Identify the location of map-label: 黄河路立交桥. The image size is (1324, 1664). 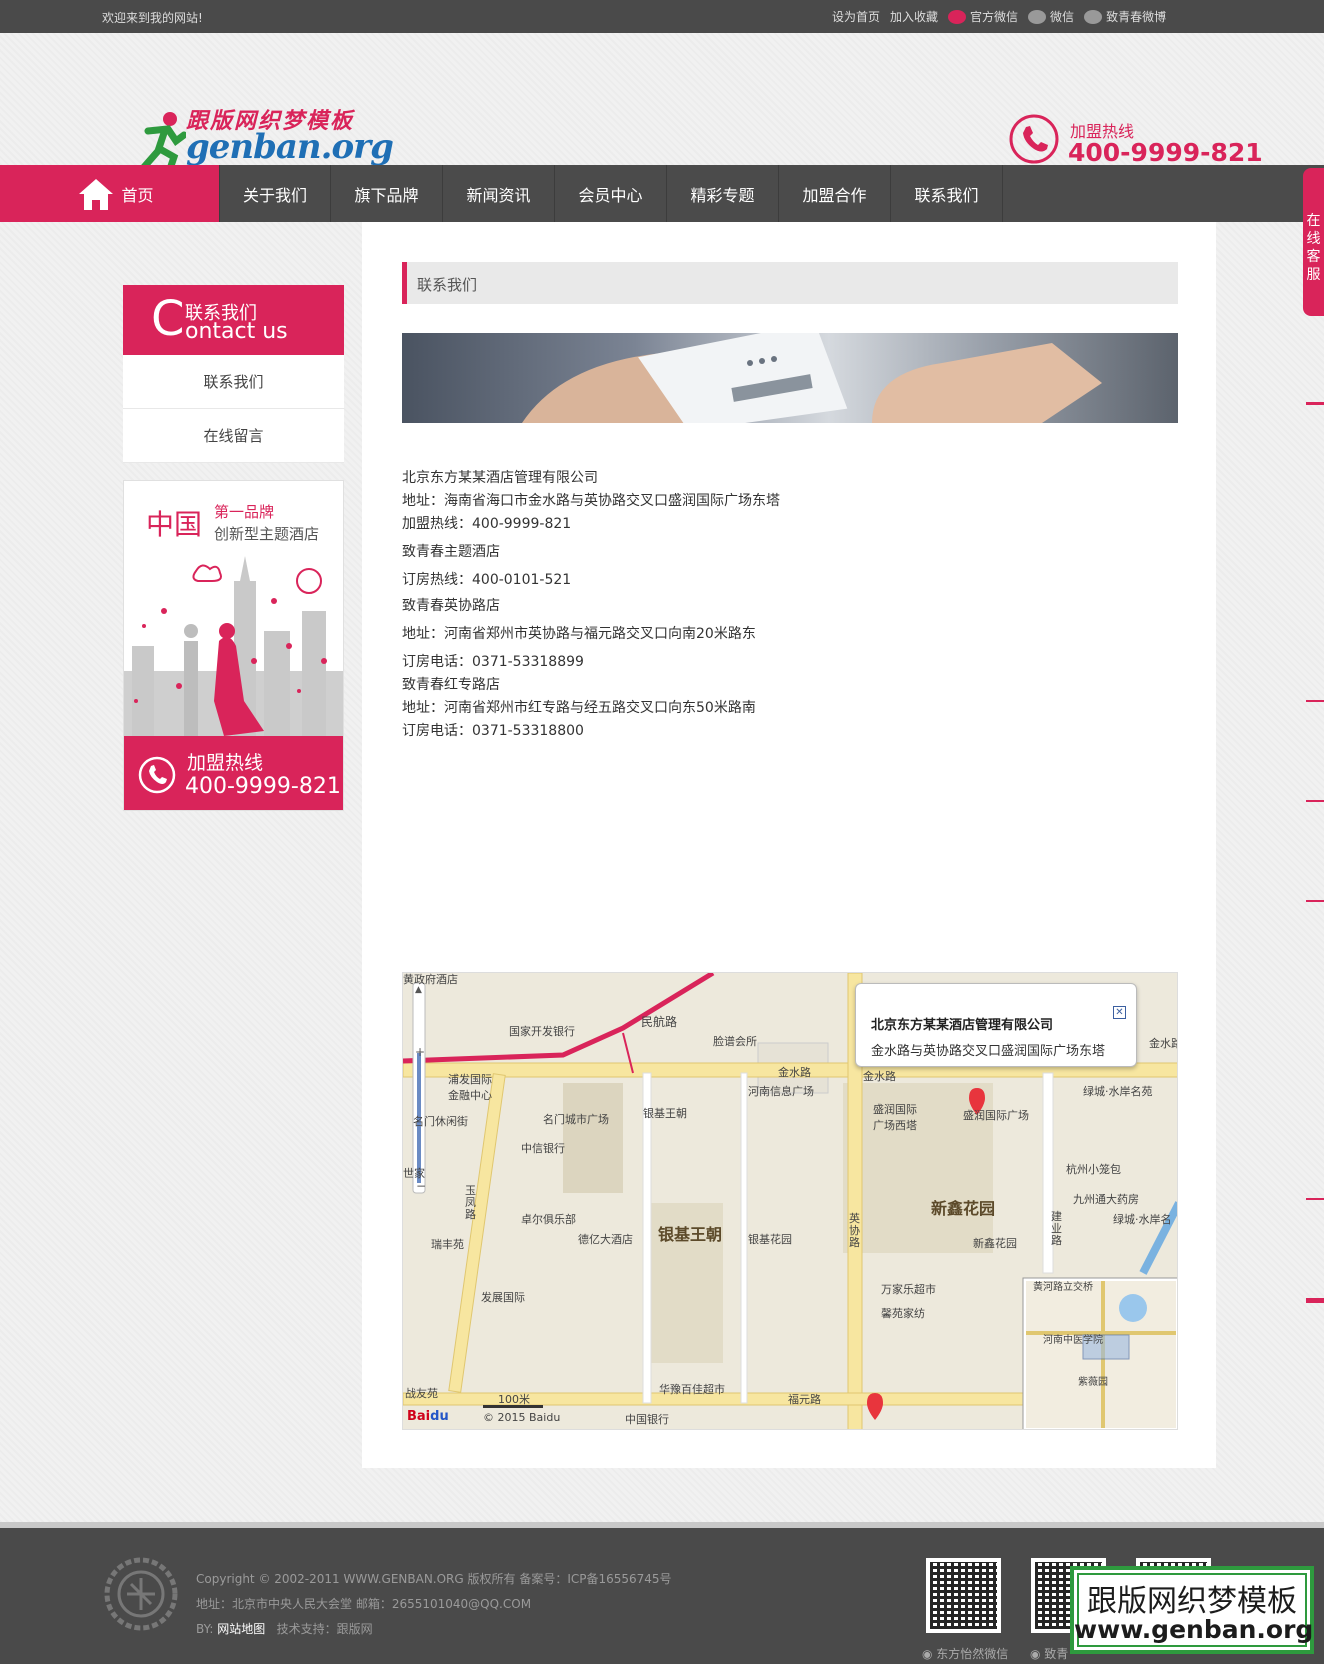
(1063, 1287).